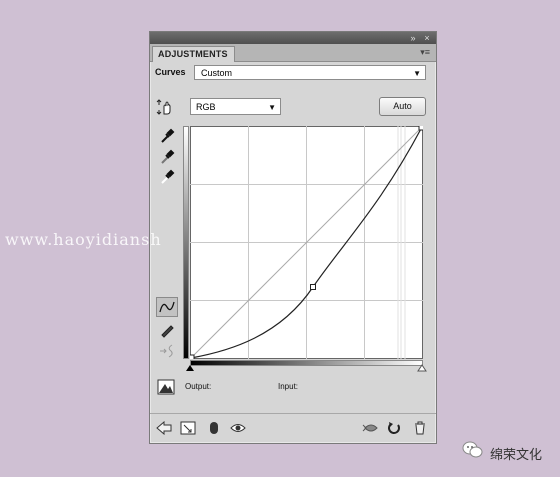 Image resolution: width=560 pixels, height=477 pixels. Describe the element at coordinates (394, 428) in the screenshot. I see `reset-icon` at that location.